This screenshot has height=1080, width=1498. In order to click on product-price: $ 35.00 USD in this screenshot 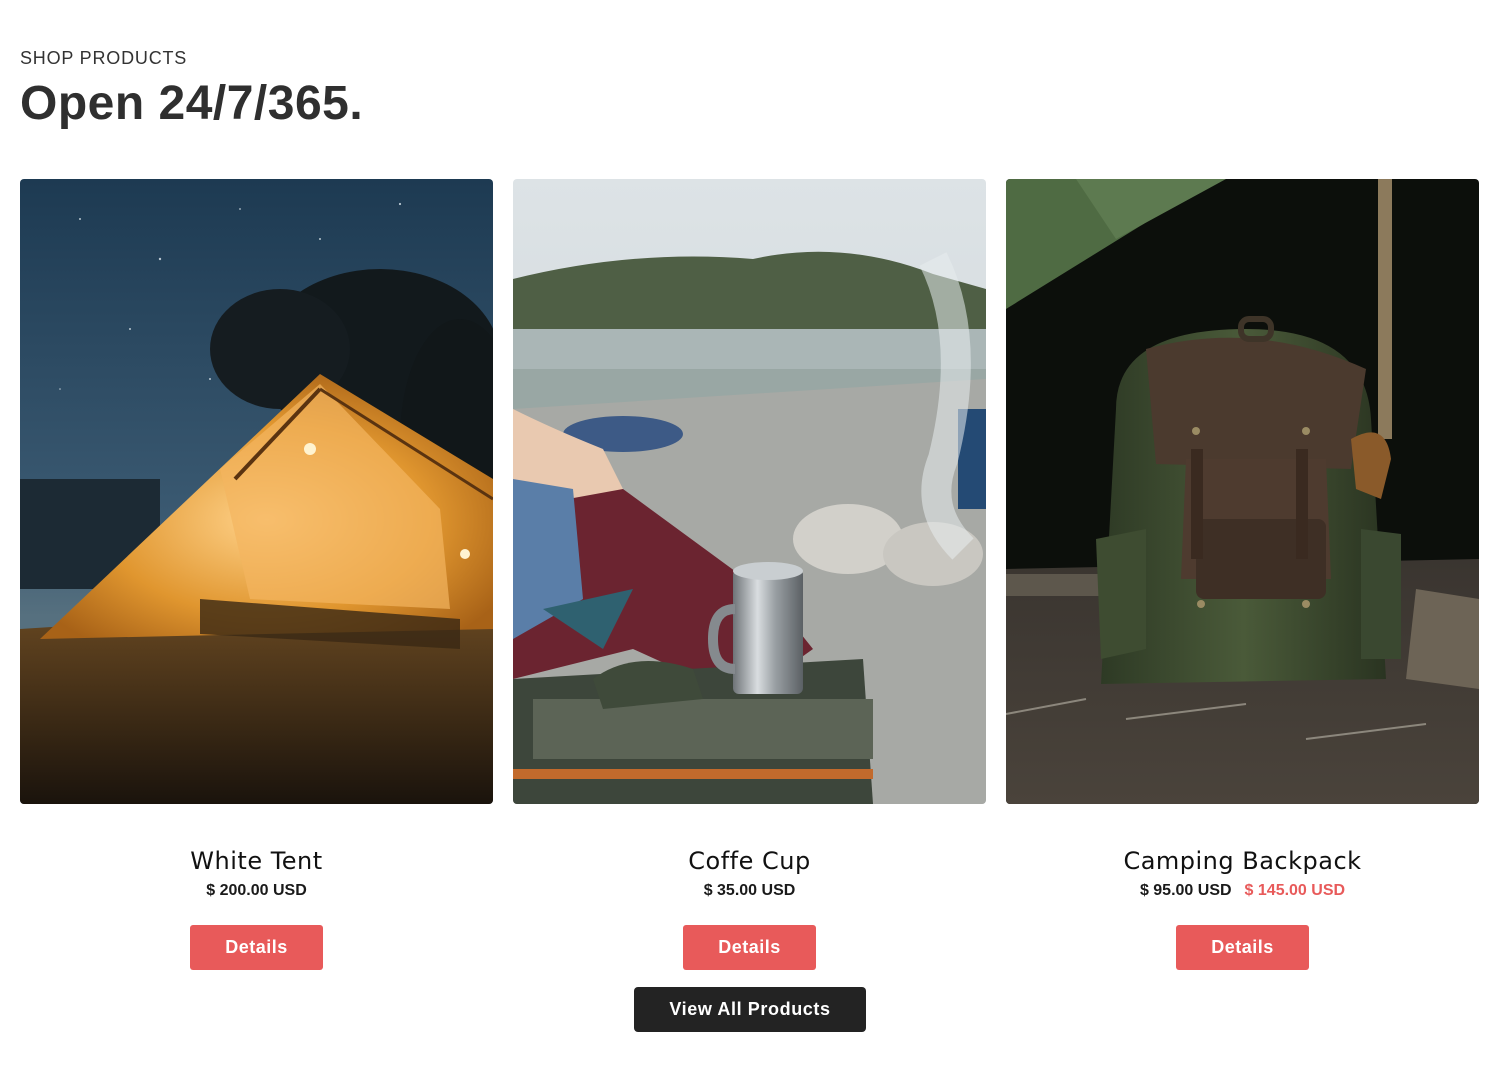, I will do `click(749, 890)`.